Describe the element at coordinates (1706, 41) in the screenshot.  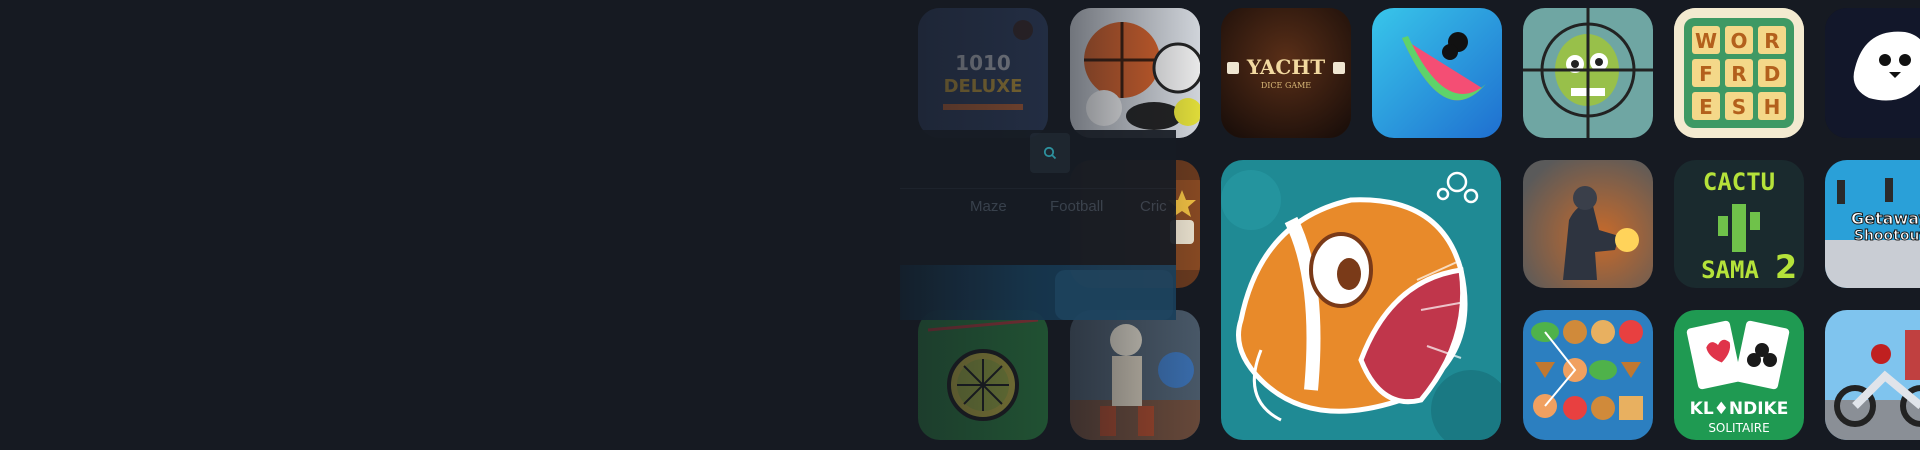
I see `letter: W` at that location.